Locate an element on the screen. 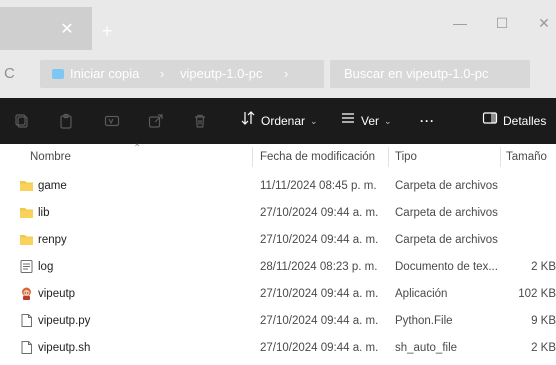 The height and width of the screenshot is (365, 556). file-date: 11/11/2024 08:45 p. m. is located at coordinates (318, 186).